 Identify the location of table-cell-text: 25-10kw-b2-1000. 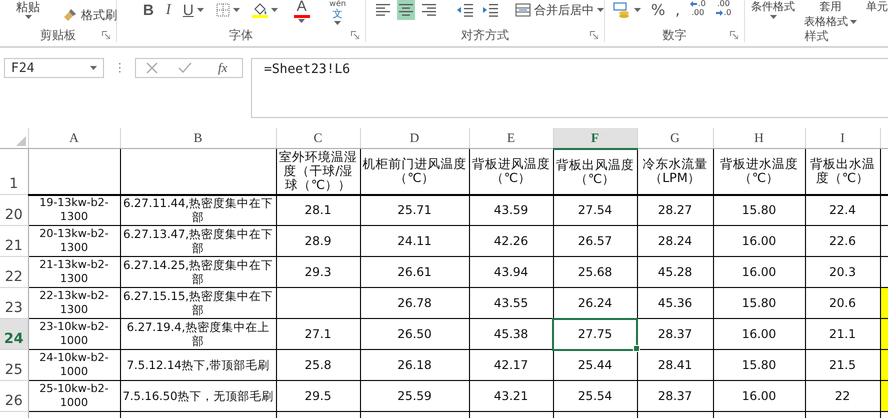
(74, 396).